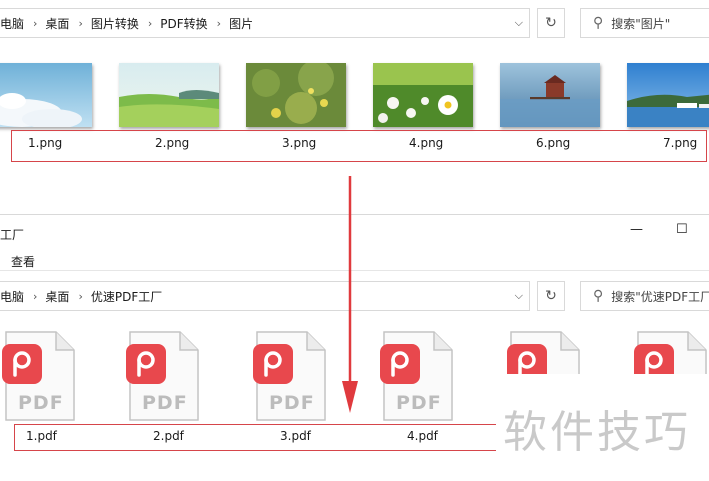 This screenshot has width=709, height=481. What do you see at coordinates (126, 296) in the screenshot?
I see `breadcrumb-item: 优速PDF工厂` at bounding box center [126, 296].